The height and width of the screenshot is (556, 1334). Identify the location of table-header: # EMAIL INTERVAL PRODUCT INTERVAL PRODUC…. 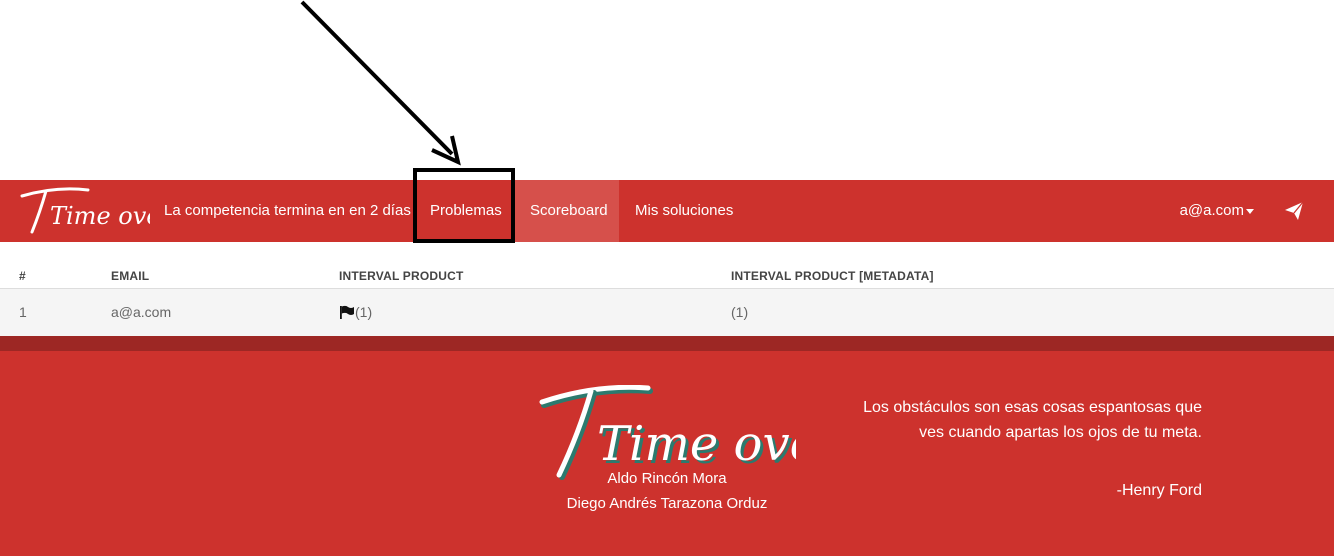
(667, 266).